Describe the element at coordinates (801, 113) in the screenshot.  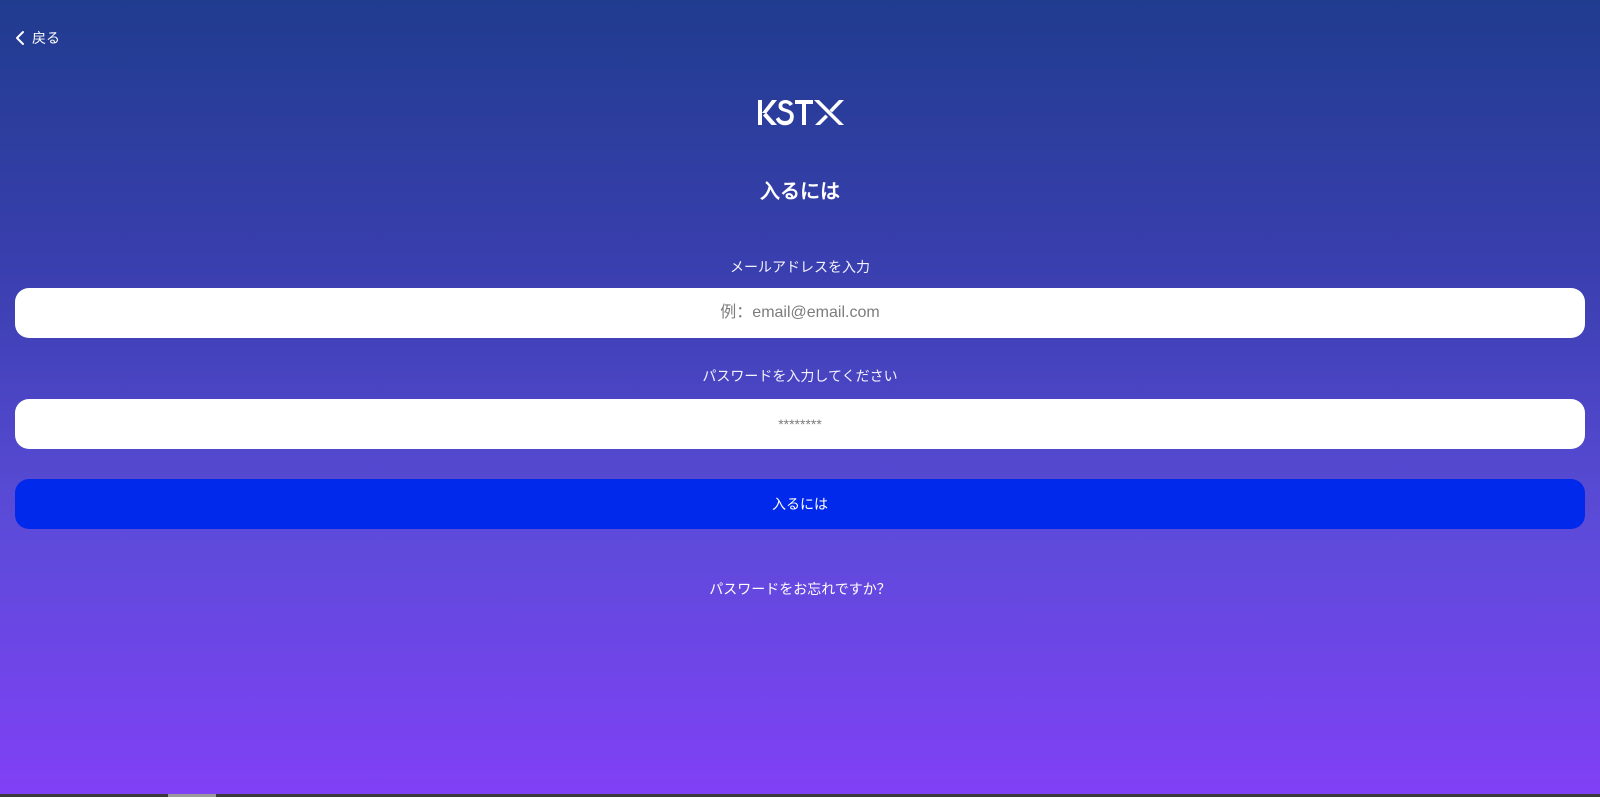
I see `kstx-logo` at that location.